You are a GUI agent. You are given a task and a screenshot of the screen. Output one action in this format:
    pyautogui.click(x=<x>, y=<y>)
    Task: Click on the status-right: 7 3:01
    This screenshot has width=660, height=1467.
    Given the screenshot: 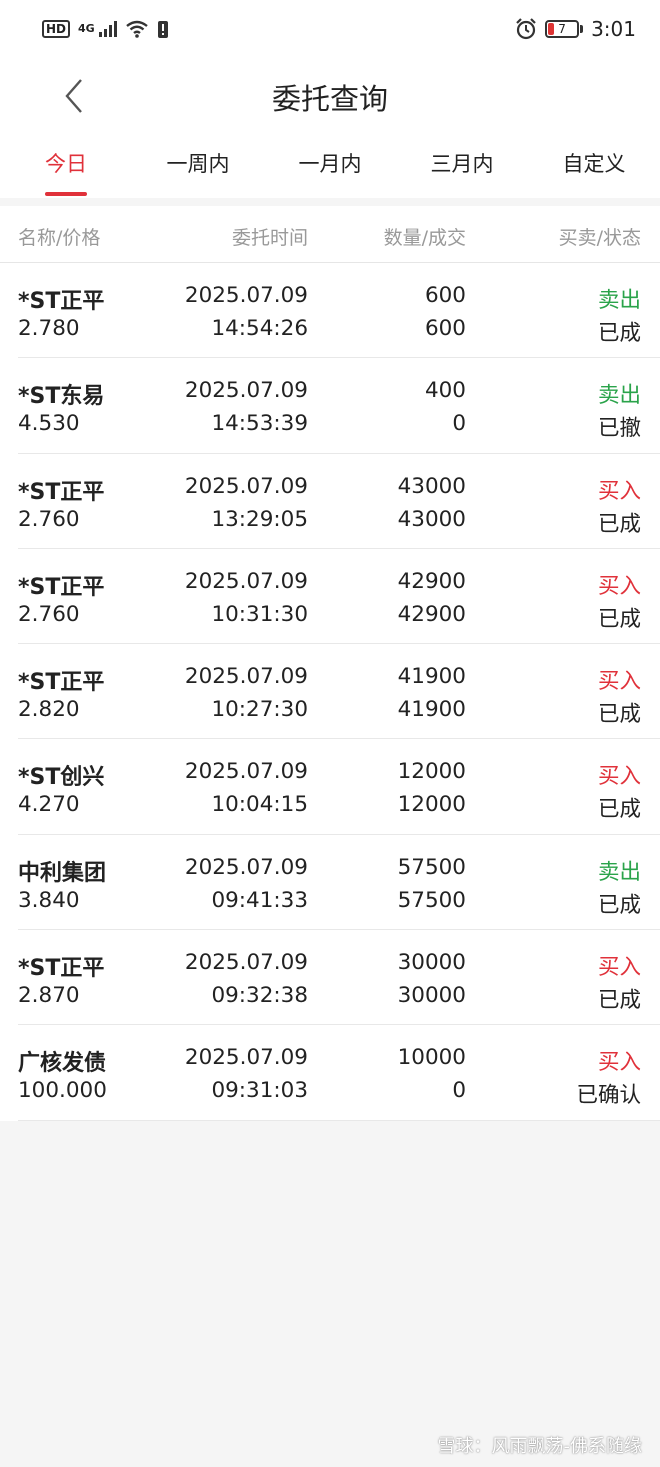 What is the action you would take?
    pyautogui.click(x=575, y=29)
    